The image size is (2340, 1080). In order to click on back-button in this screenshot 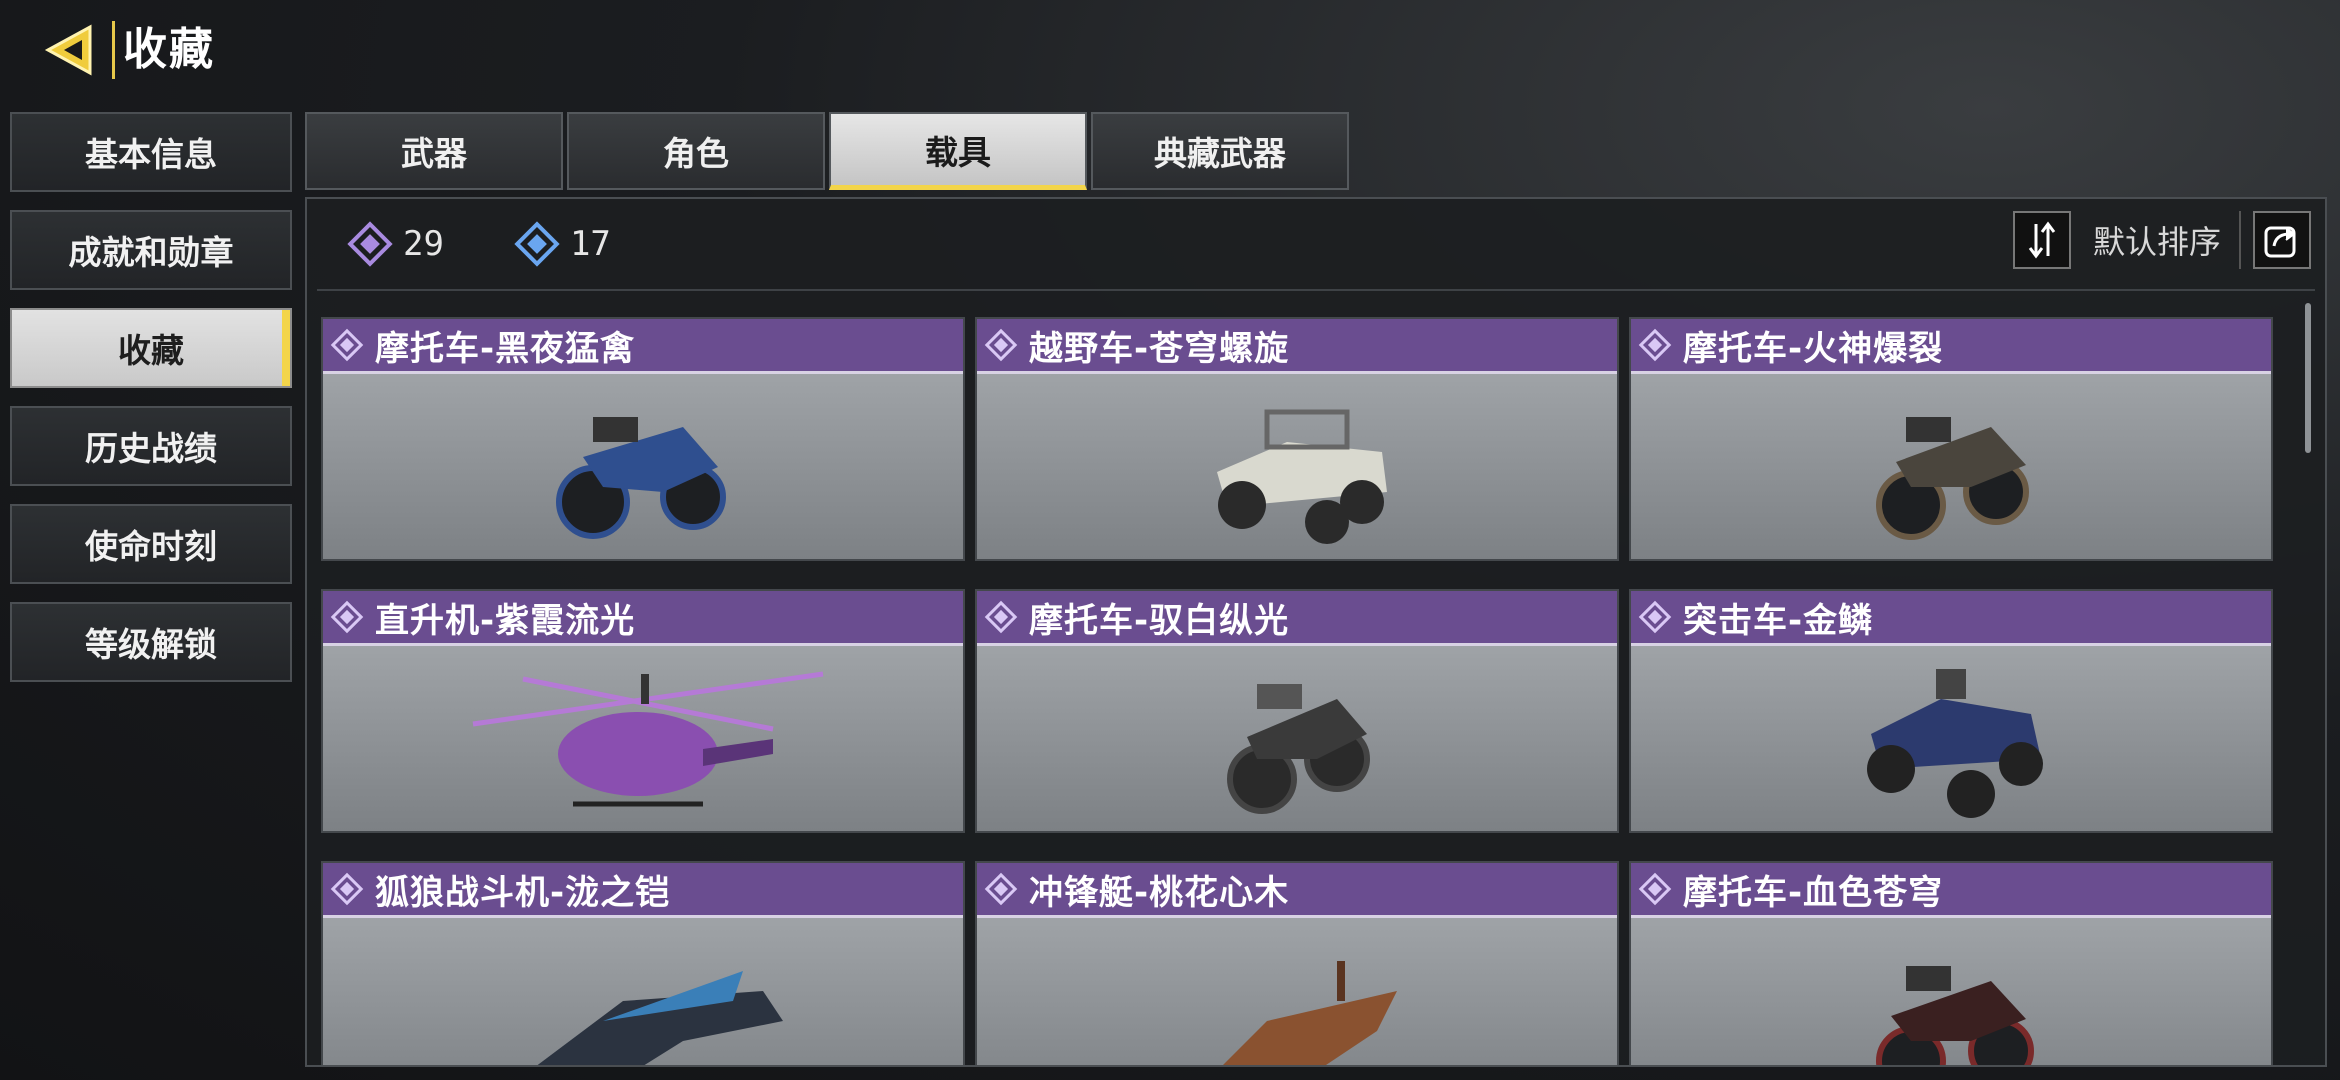, I will do `click(71, 50)`.